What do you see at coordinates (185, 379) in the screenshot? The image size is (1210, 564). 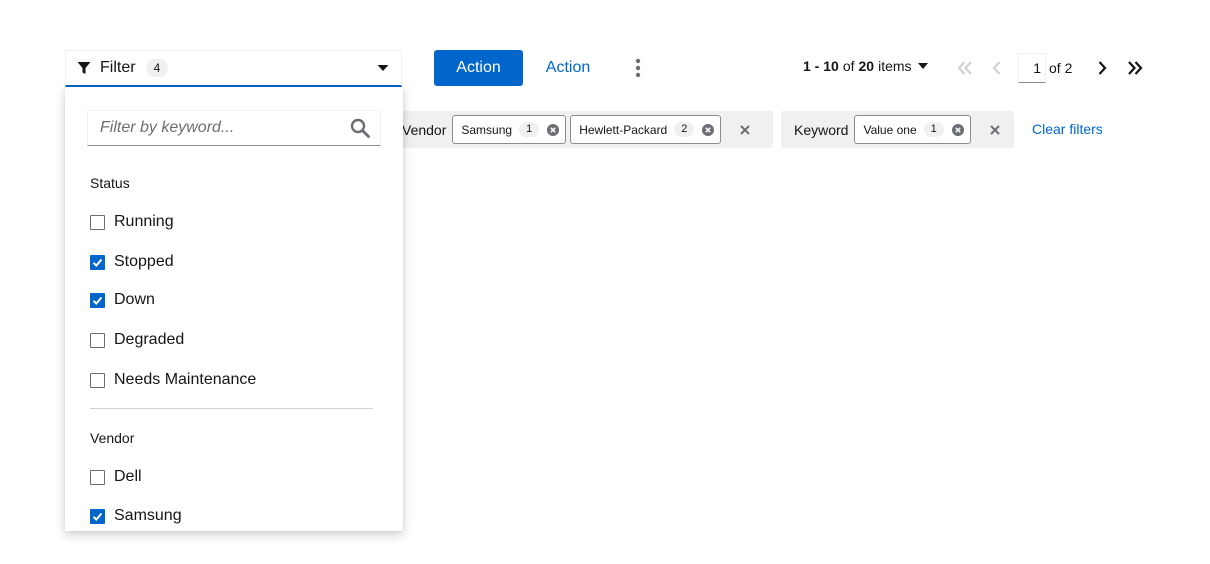 I see `option-label: Needs Maintenance` at bounding box center [185, 379].